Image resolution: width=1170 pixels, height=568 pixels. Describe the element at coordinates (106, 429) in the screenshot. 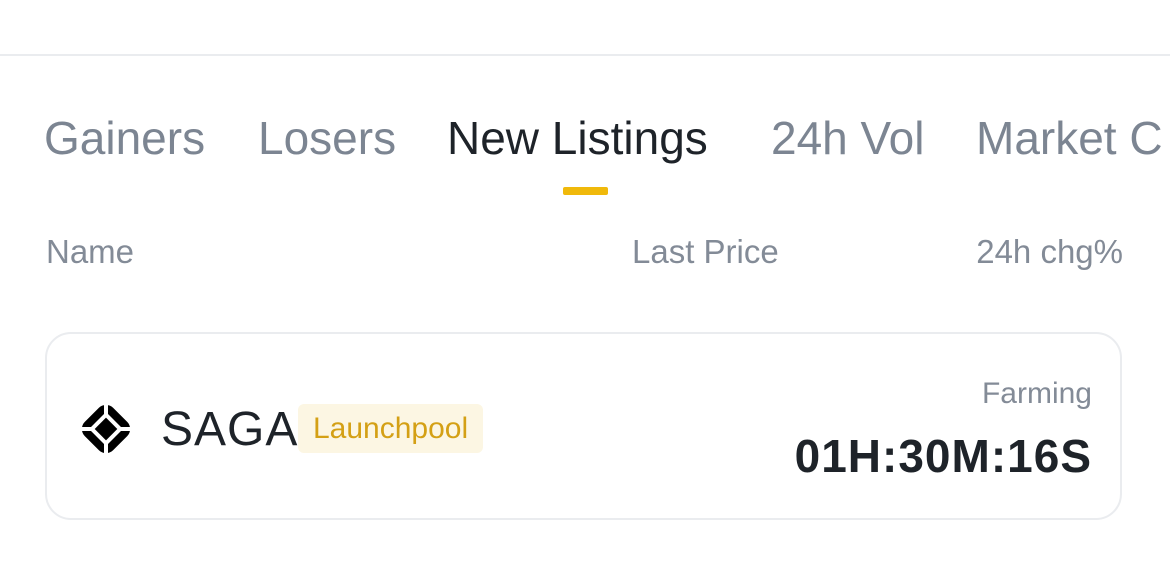

I see `saga-logo-icon` at that location.